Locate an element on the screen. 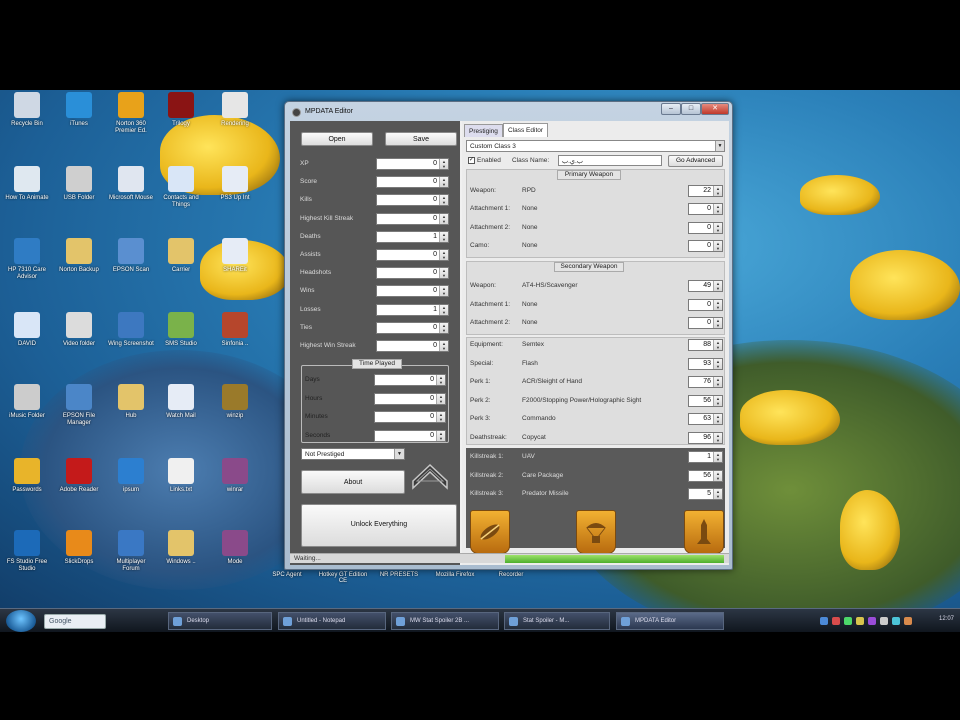 The image size is (960, 720). desktop-icon: Hub is located at coordinates (131, 413).